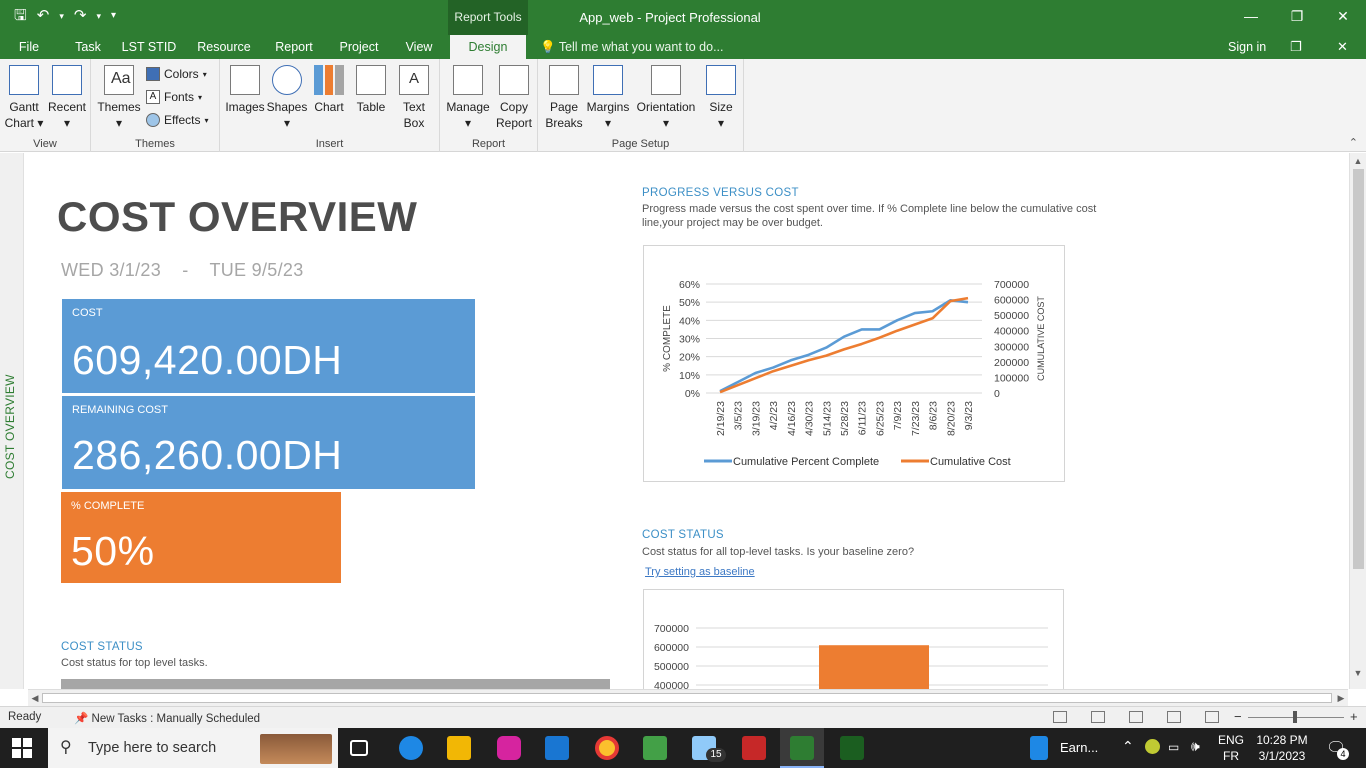 This screenshot has width=1366, height=768. Describe the element at coordinates (419, 47) in the screenshot. I see `tab-view: View` at that location.